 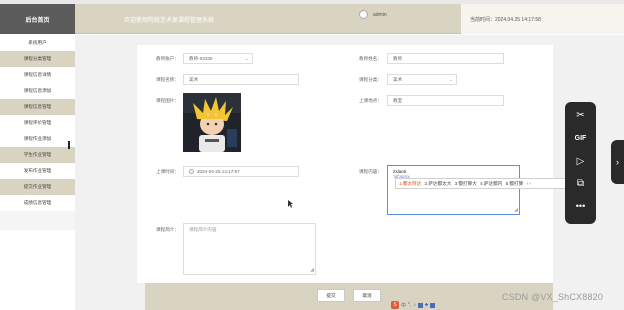 What do you see at coordinates (241, 79) in the screenshot?
I see `course-name-input: 美术` at bounding box center [241, 79].